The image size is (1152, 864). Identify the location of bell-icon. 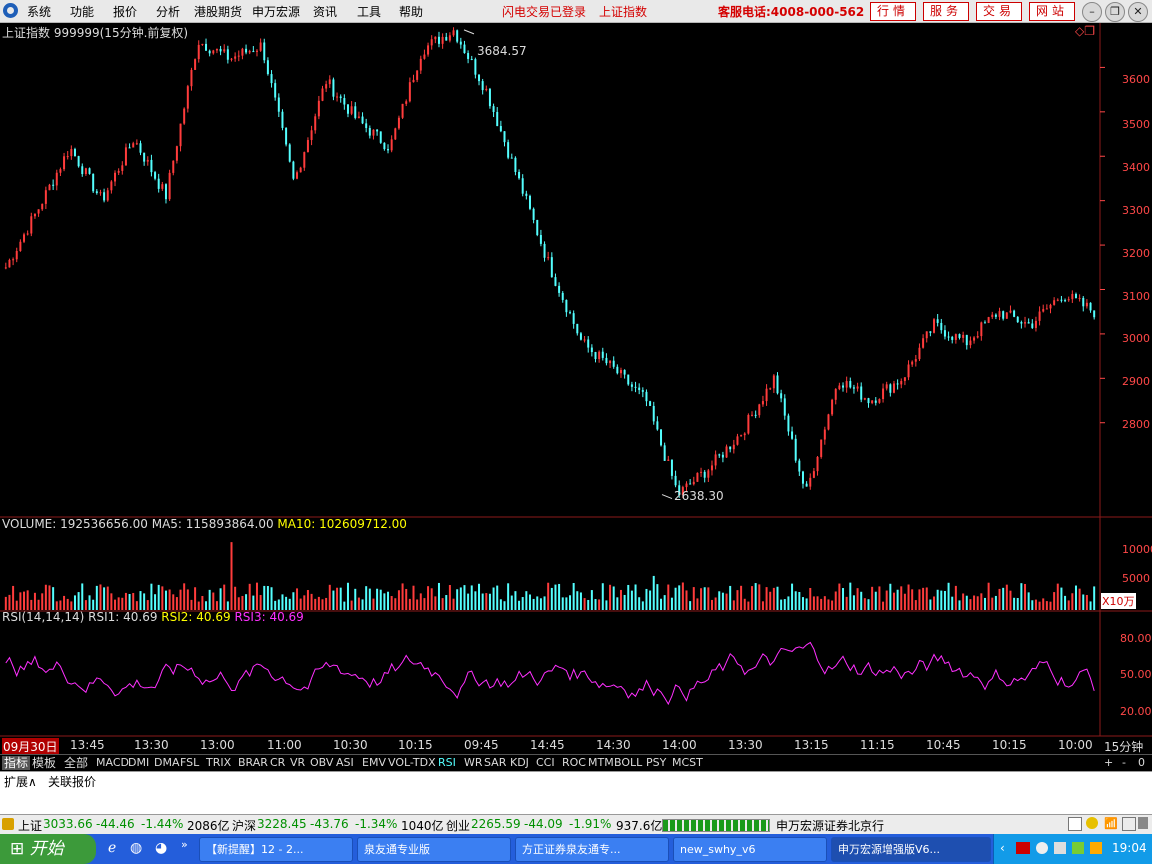
(1092, 823).